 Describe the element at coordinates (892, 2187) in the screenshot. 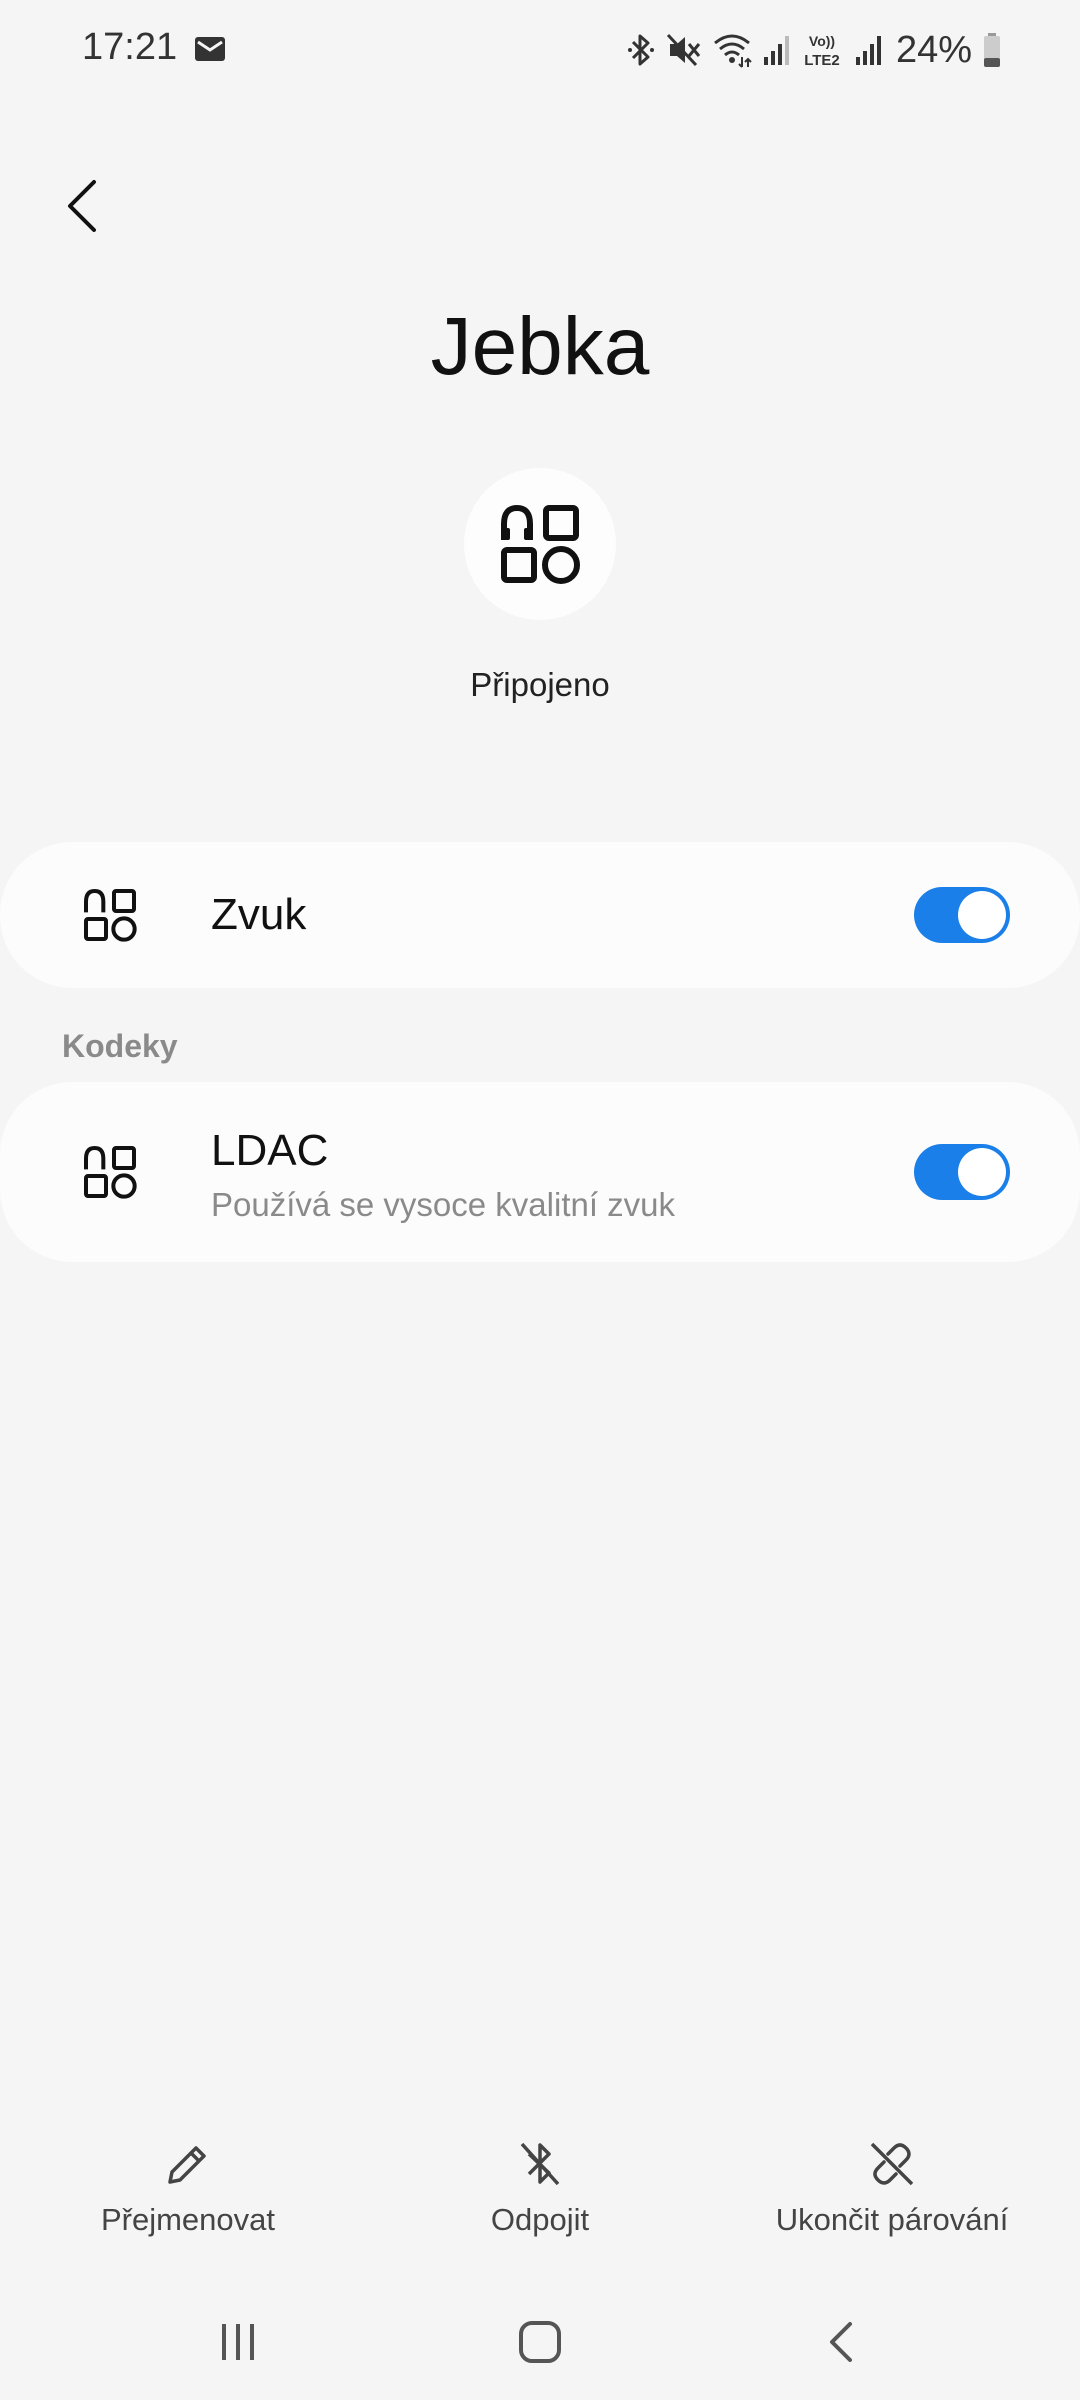

I see `unpair-button: Ukončit párování` at that location.